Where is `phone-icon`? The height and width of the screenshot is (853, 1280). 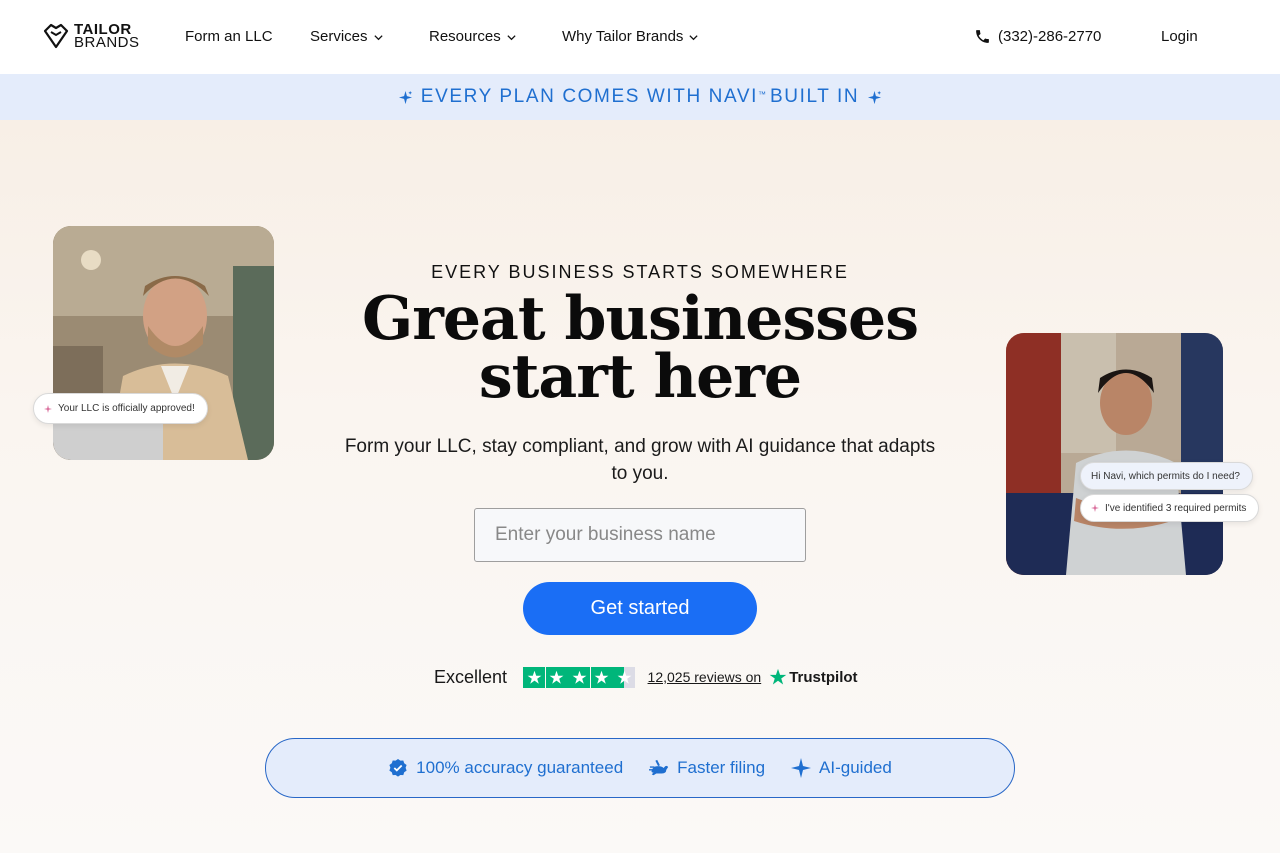 phone-icon is located at coordinates (982, 36).